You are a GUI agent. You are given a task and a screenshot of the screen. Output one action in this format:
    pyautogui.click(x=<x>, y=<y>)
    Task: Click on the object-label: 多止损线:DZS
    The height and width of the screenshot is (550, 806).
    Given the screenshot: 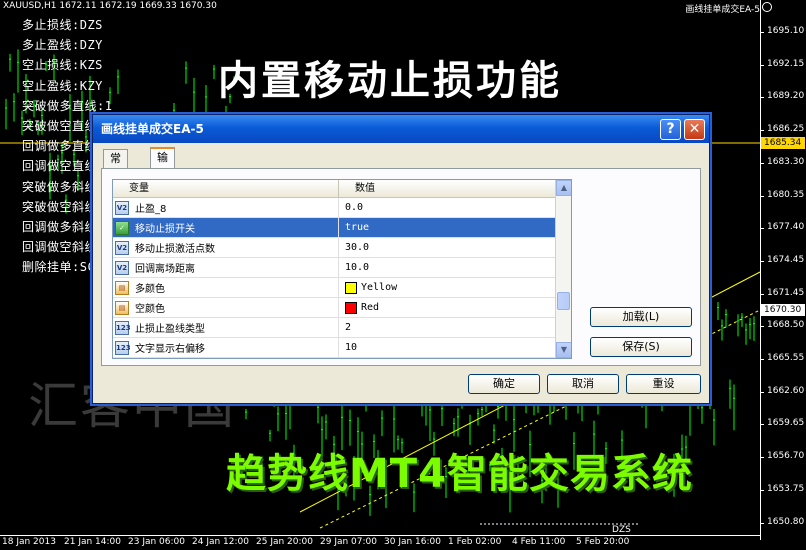 What is the action you would take?
    pyautogui.click(x=62, y=25)
    